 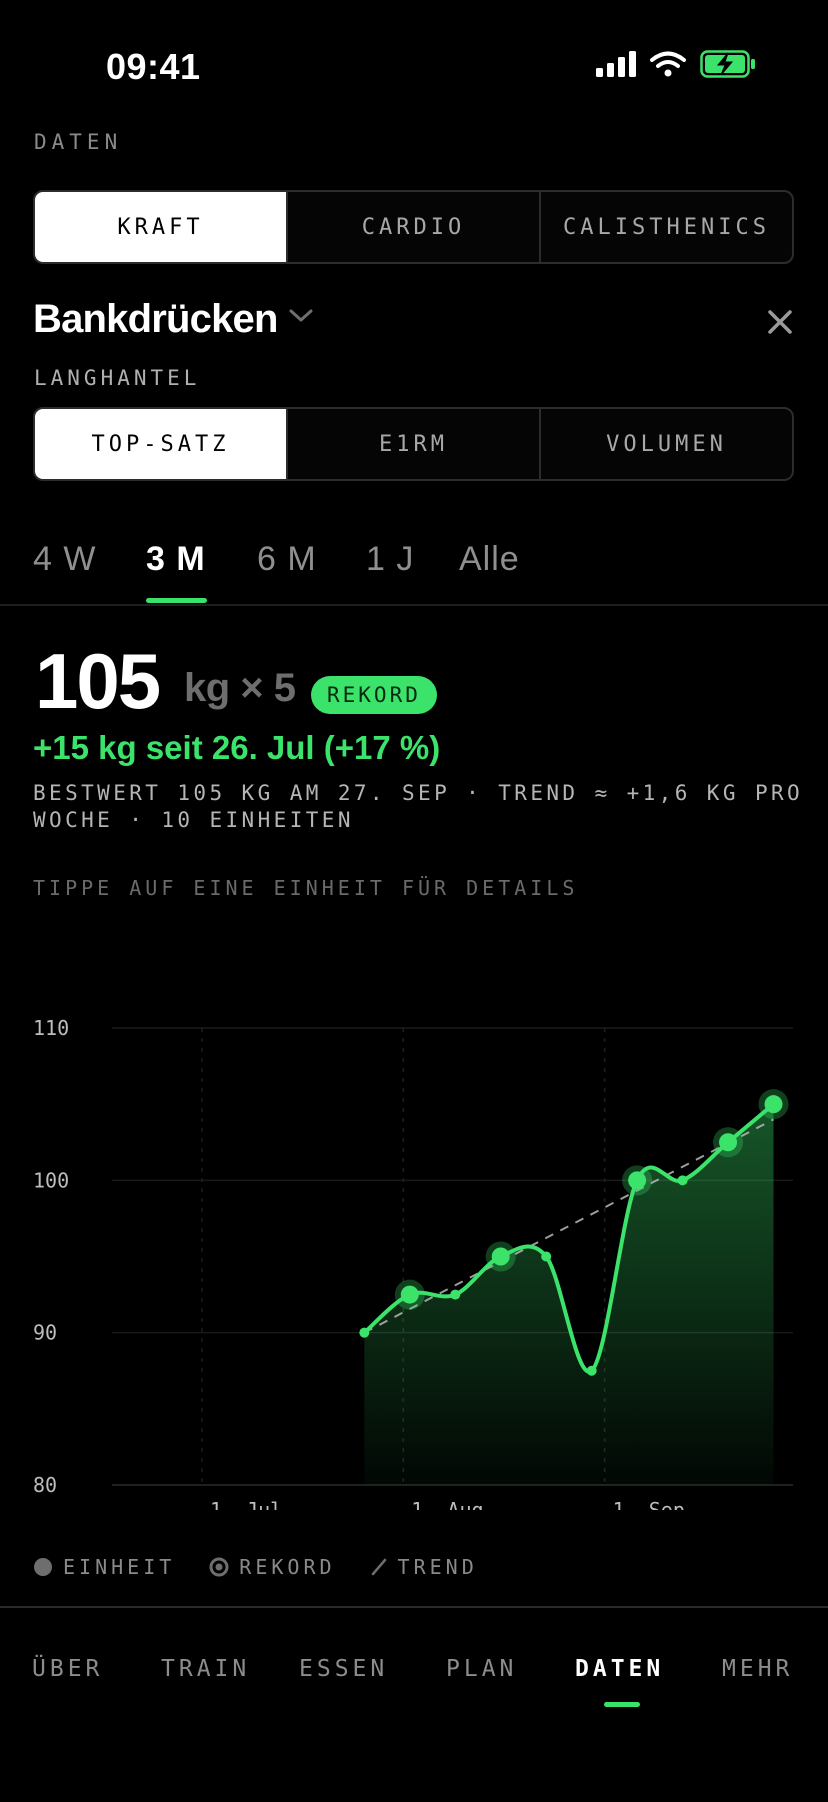 I want to click on y-tick-label: 100, so click(x=51, y=1180).